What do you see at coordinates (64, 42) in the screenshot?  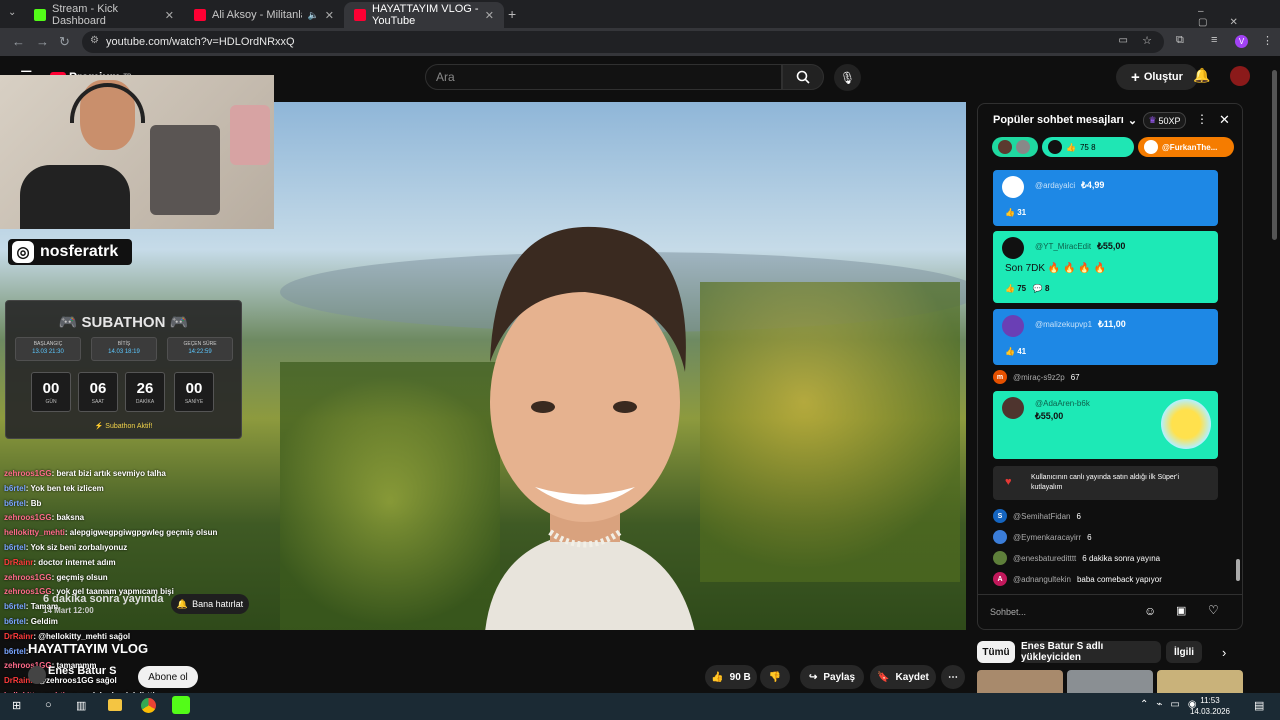 I see `reload-icon: ↻` at bounding box center [64, 42].